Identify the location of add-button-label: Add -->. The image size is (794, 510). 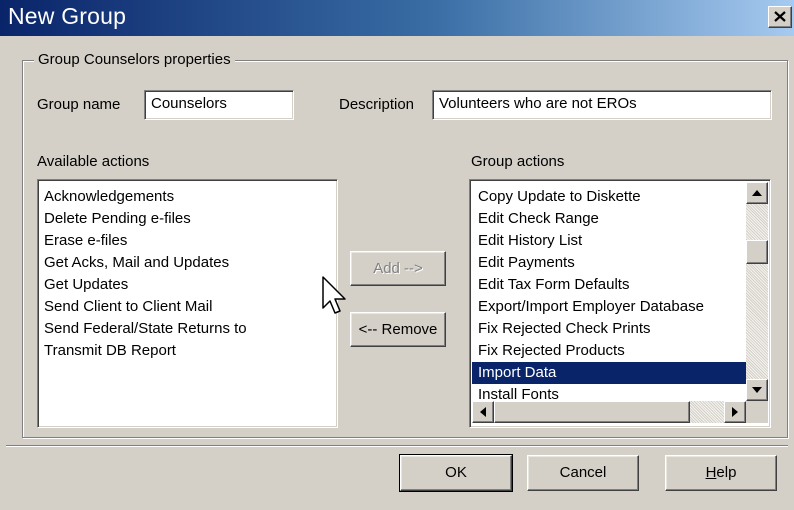
(398, 268).